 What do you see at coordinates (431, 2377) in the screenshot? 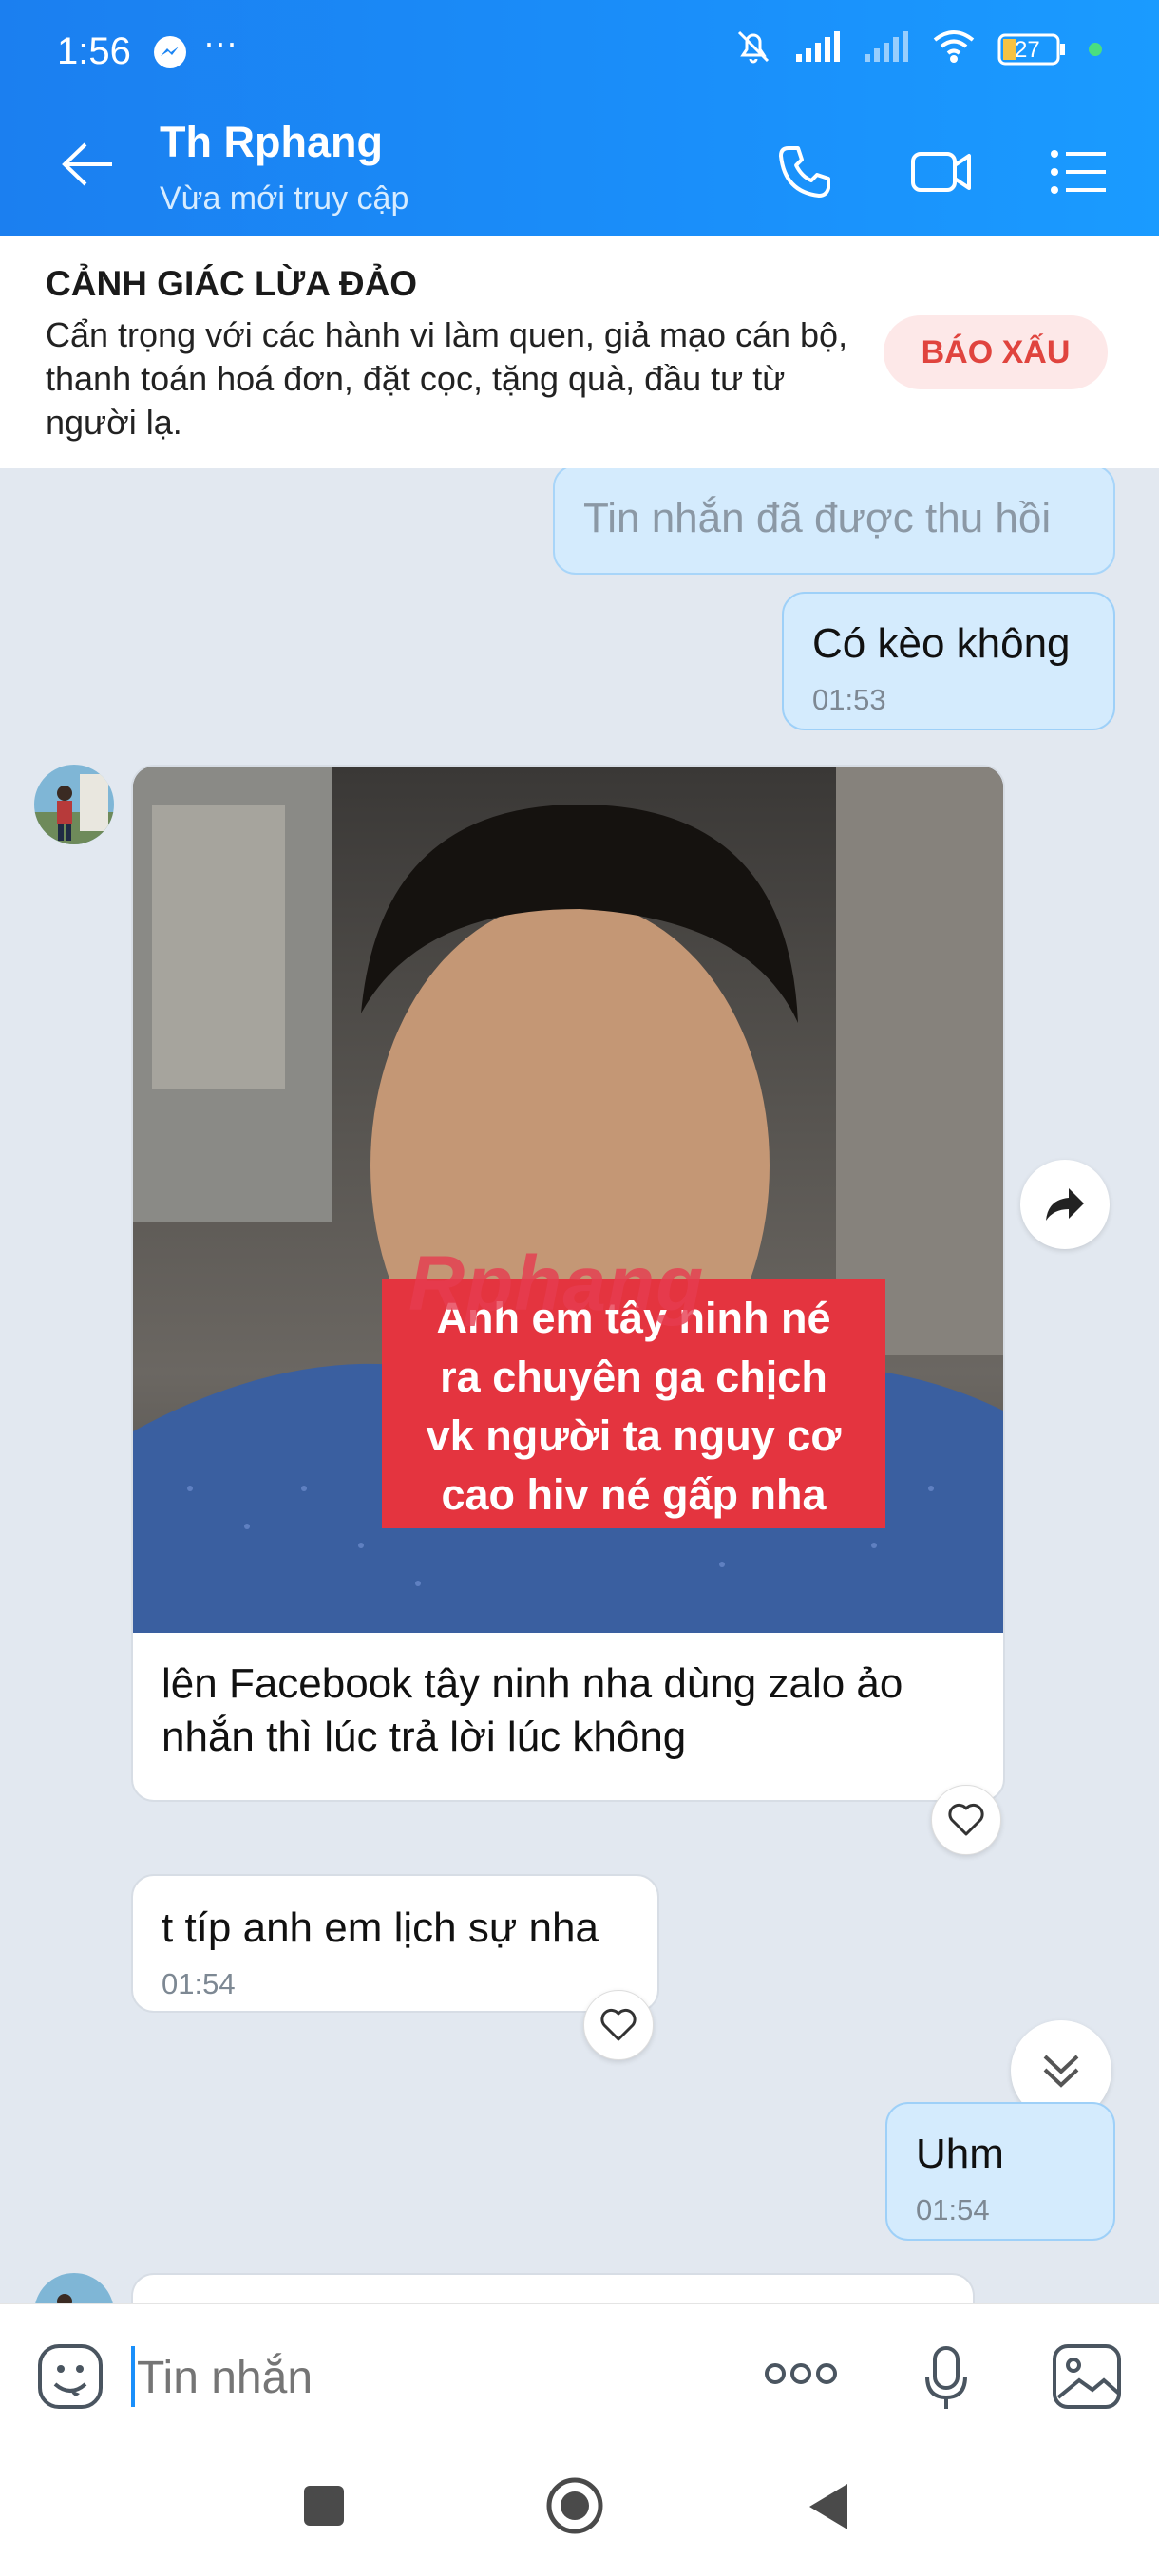
I see `message-input` at bounding box center [431, 2377].